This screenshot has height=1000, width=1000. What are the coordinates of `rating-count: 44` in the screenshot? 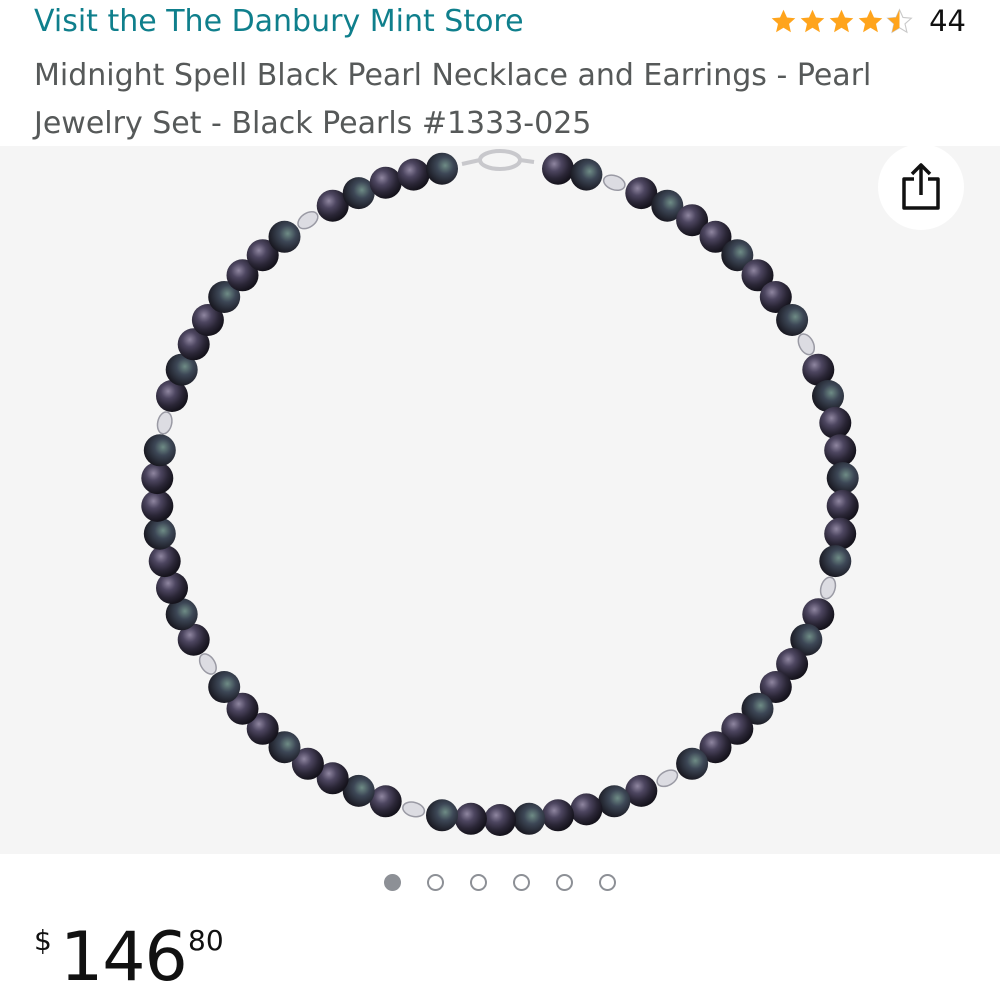 It's located at (947, 21).